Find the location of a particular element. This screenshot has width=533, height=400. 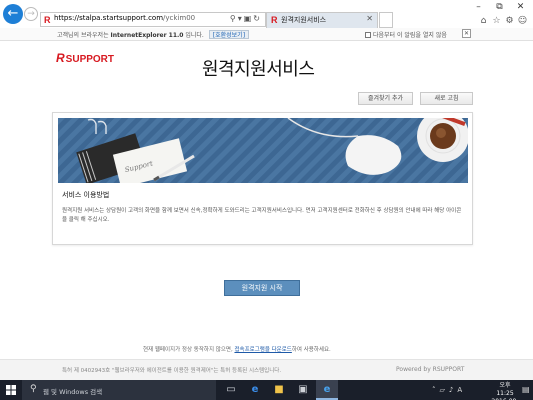

site-favicon-icon: R is located at coordinates (47, 20).